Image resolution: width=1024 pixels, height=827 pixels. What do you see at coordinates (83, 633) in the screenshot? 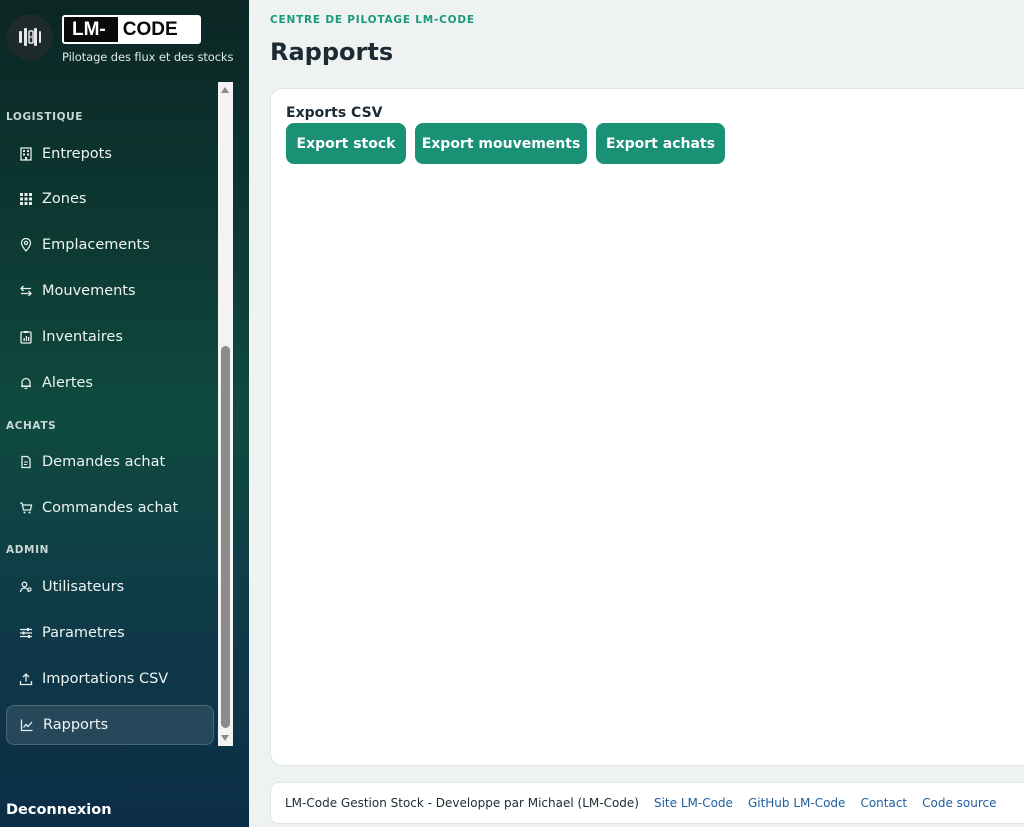
I see `sidebar-item-label: Parametres` at bounding box center [83, 633].